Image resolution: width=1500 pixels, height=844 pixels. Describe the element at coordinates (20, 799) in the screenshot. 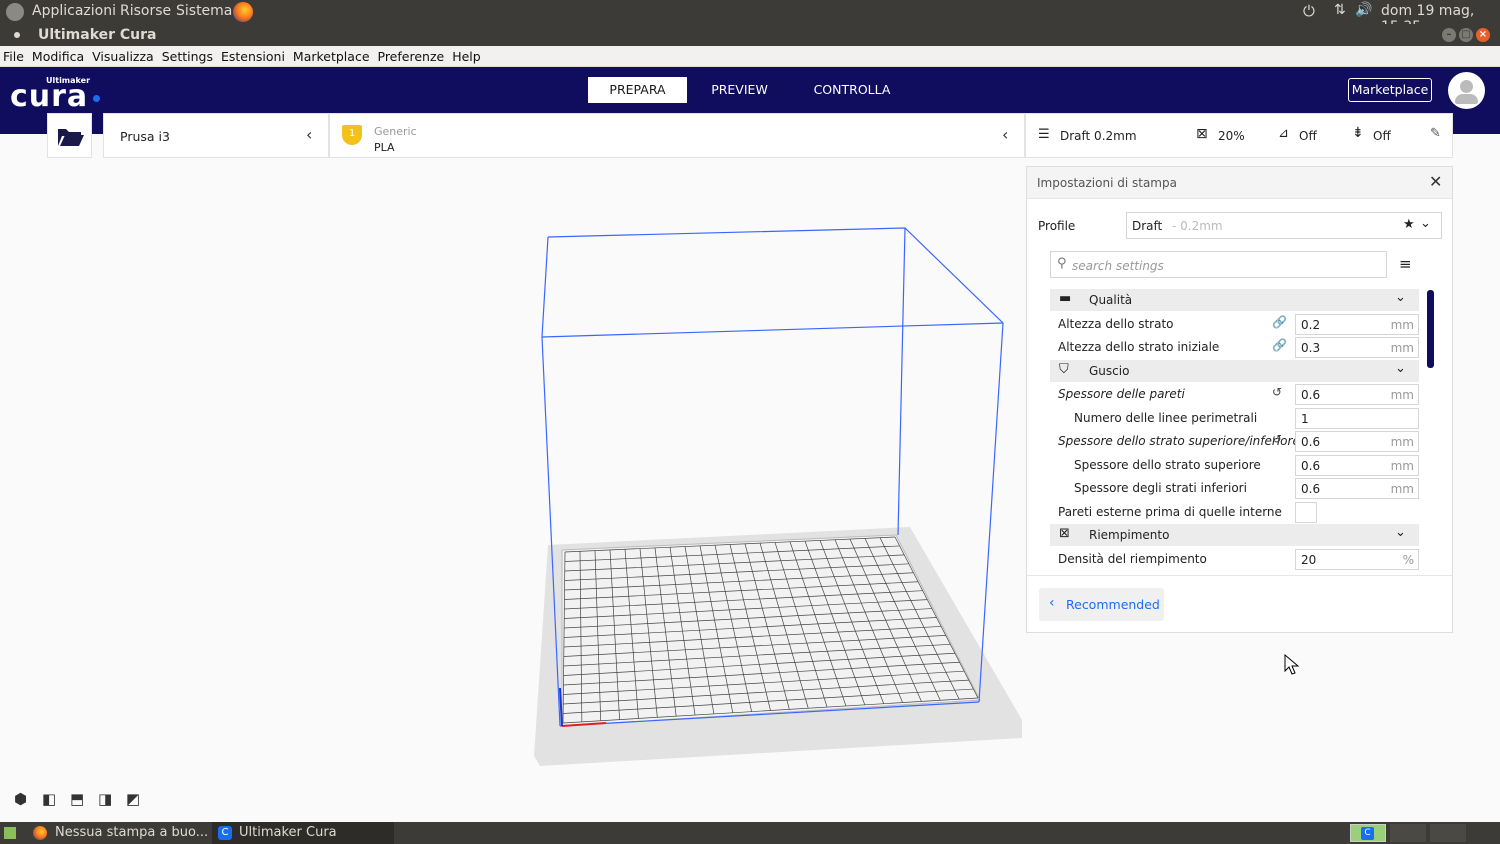

I see `view-3d-icon: ⬢` at that location.